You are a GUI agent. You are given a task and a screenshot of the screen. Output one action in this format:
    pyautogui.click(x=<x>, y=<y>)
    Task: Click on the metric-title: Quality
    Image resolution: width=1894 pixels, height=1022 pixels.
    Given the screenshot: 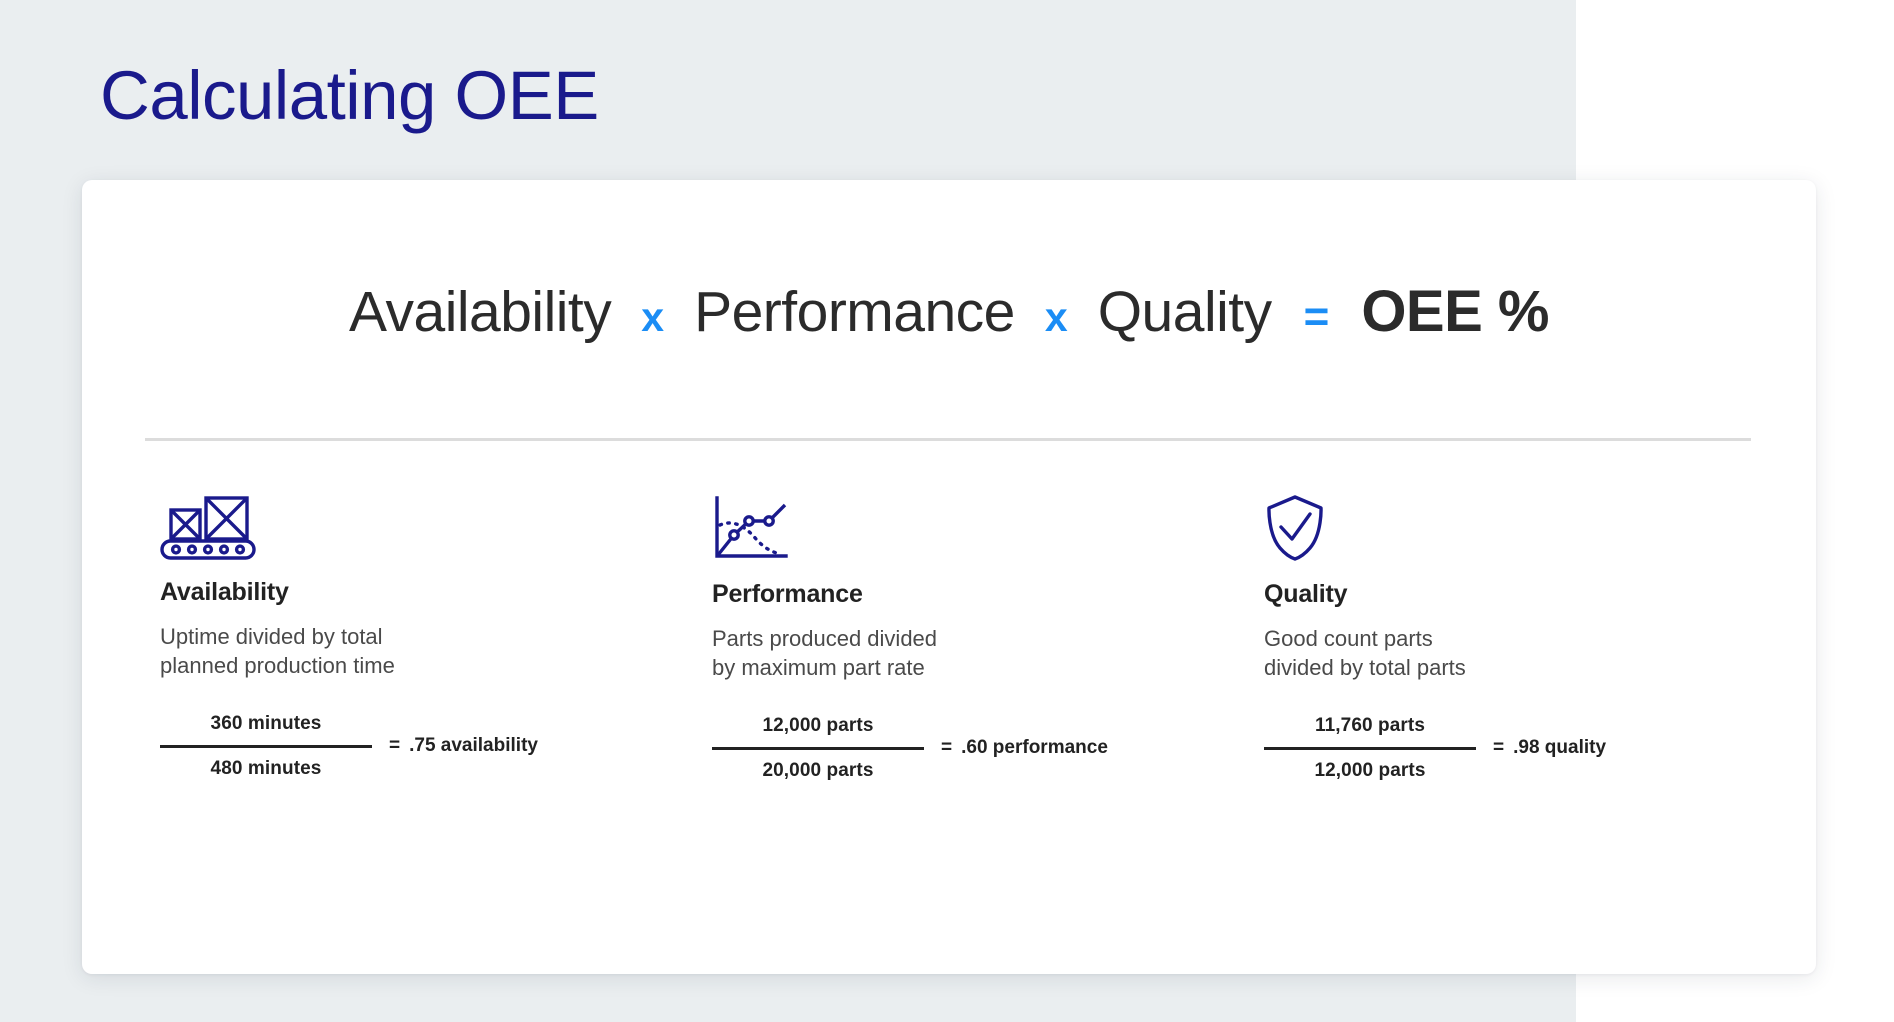 What is the action you would take?
    pyautogui.click(x=1306, y=594)
    